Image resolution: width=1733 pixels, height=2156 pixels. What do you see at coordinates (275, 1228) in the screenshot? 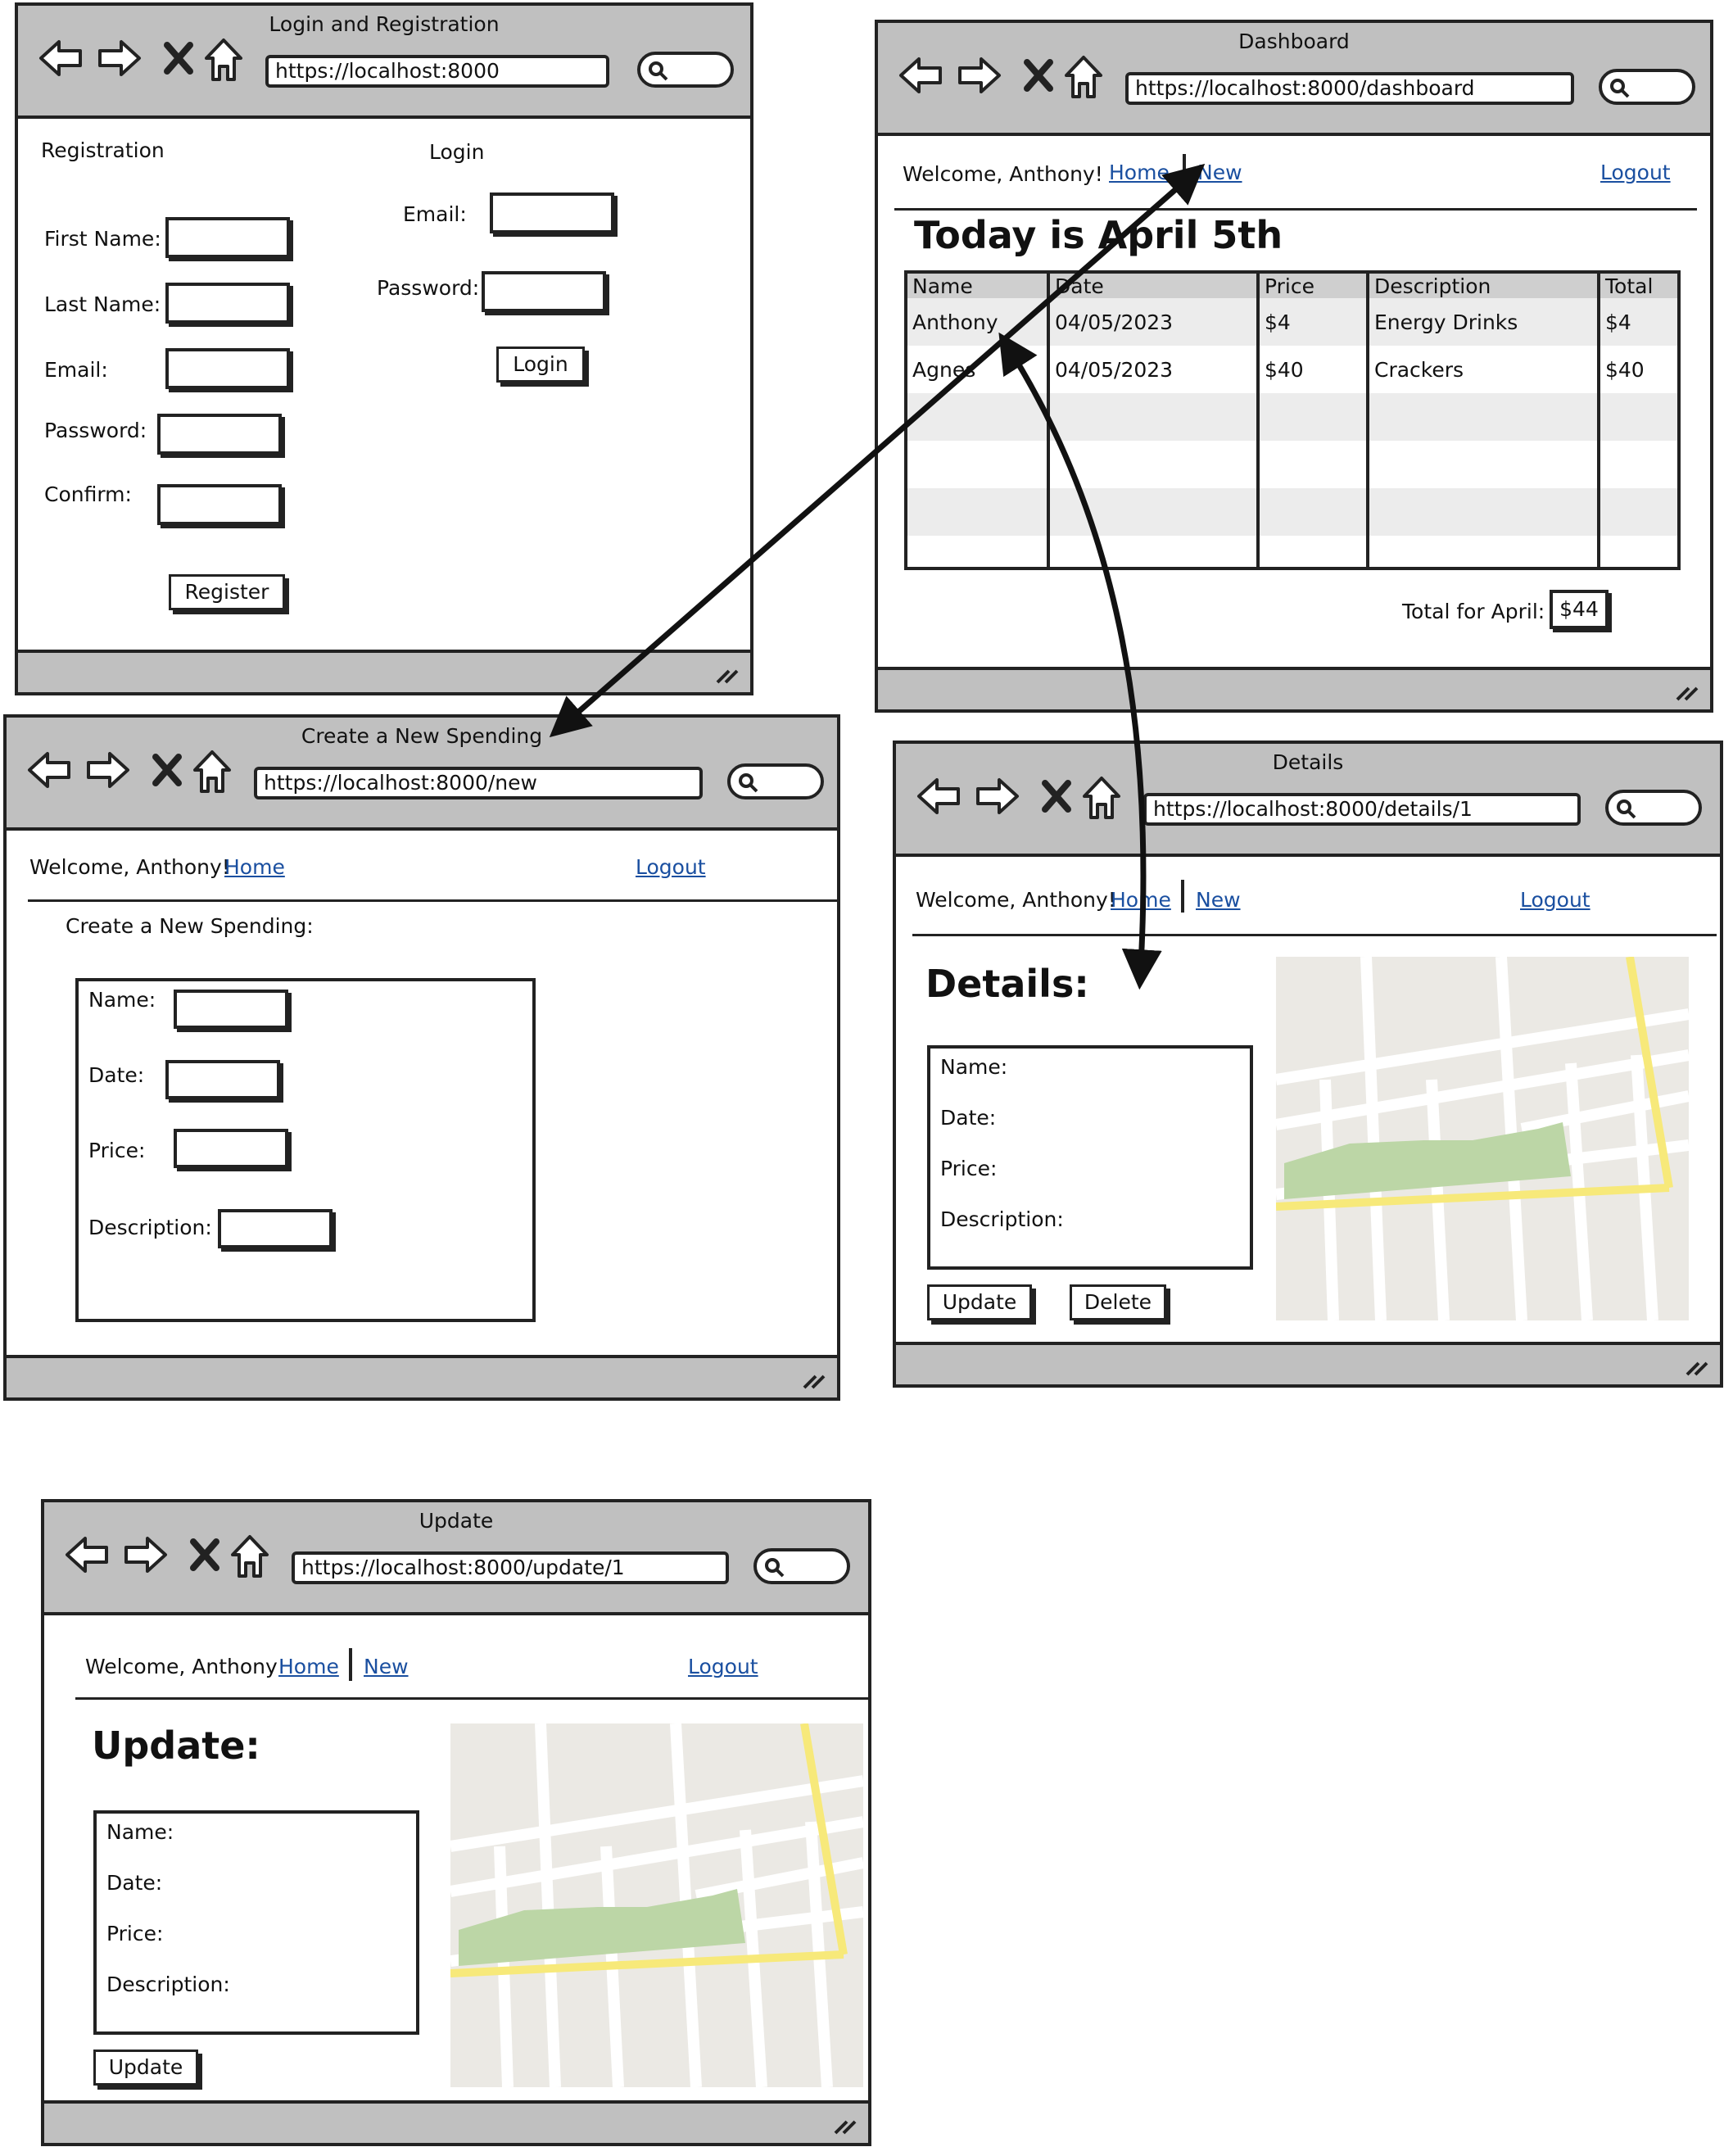
I see `description-field` at bounding box center [275, 1228].